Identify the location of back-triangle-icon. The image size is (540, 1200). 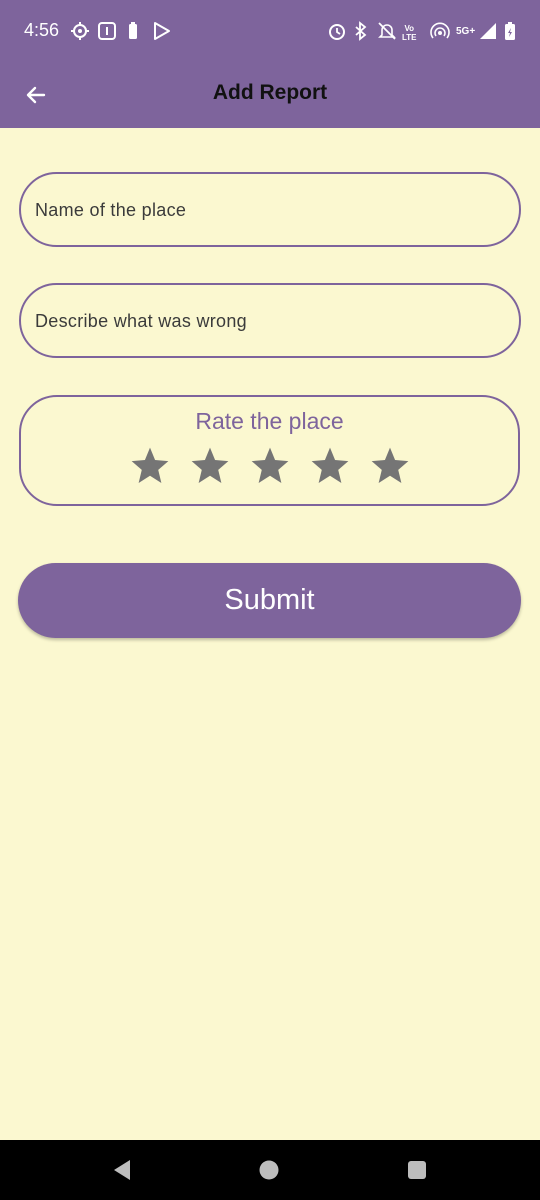
(122, 1170).